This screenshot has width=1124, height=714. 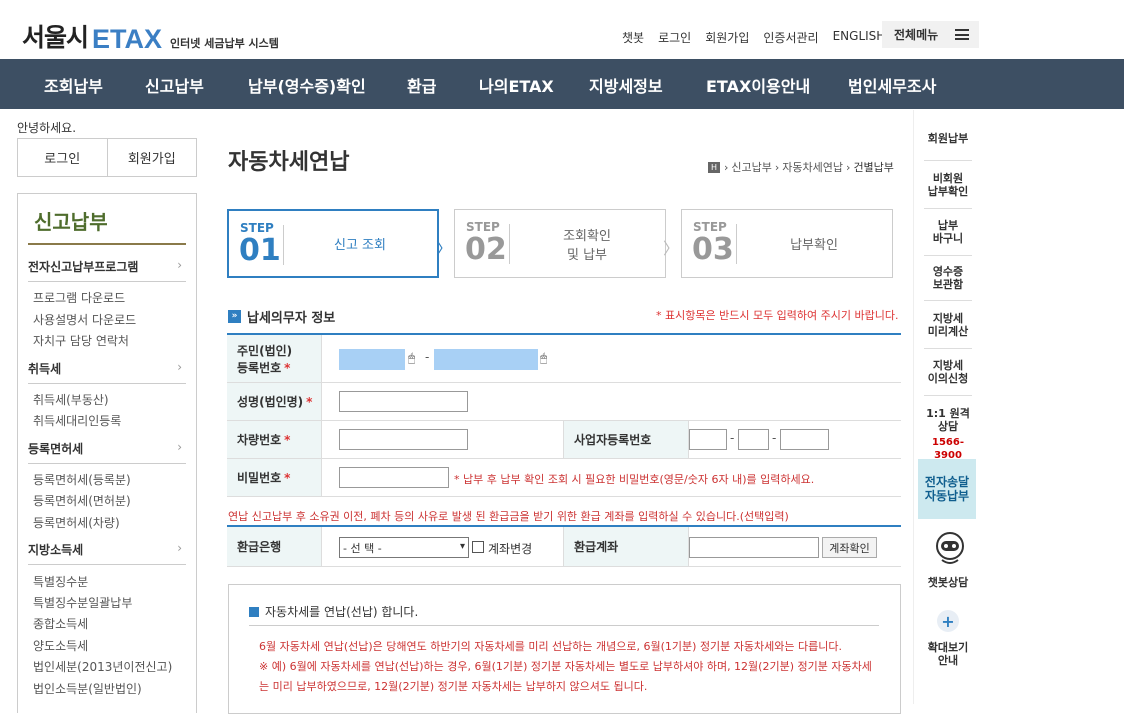 I want to click on sidebar-category-income: 지방소득세 ›, so click(x=107, y=553).